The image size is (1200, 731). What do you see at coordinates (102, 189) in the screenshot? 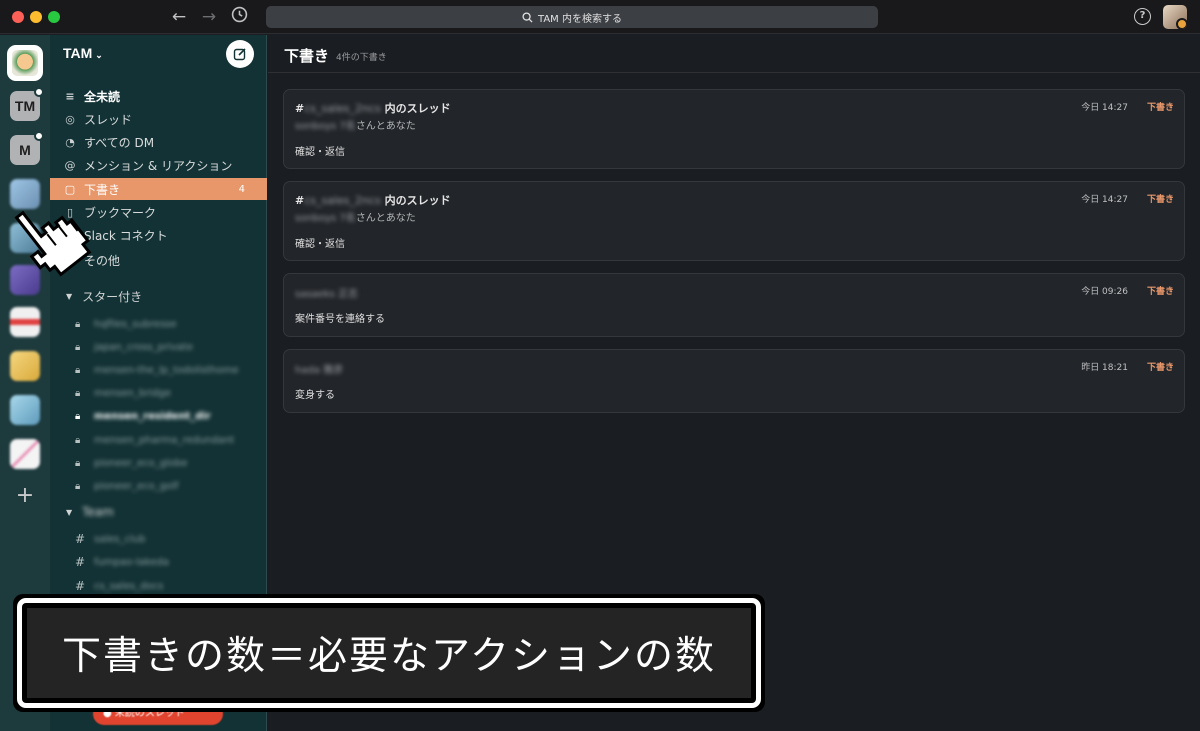
I see `sidebar-item-label: 下書き` at bounding box center [102, 189].